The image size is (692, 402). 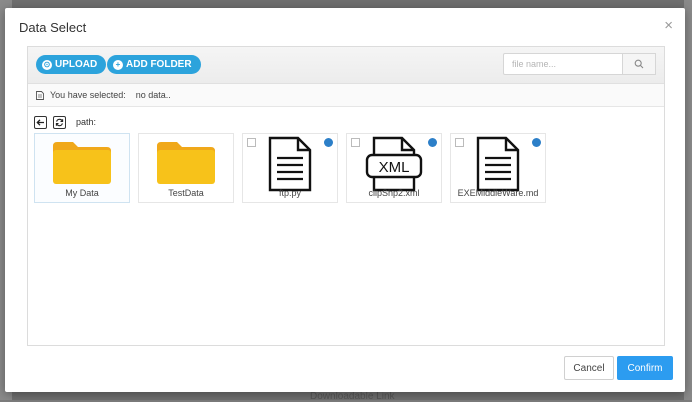 I want to click on close-icon: ×, so click(x=668, y=26).